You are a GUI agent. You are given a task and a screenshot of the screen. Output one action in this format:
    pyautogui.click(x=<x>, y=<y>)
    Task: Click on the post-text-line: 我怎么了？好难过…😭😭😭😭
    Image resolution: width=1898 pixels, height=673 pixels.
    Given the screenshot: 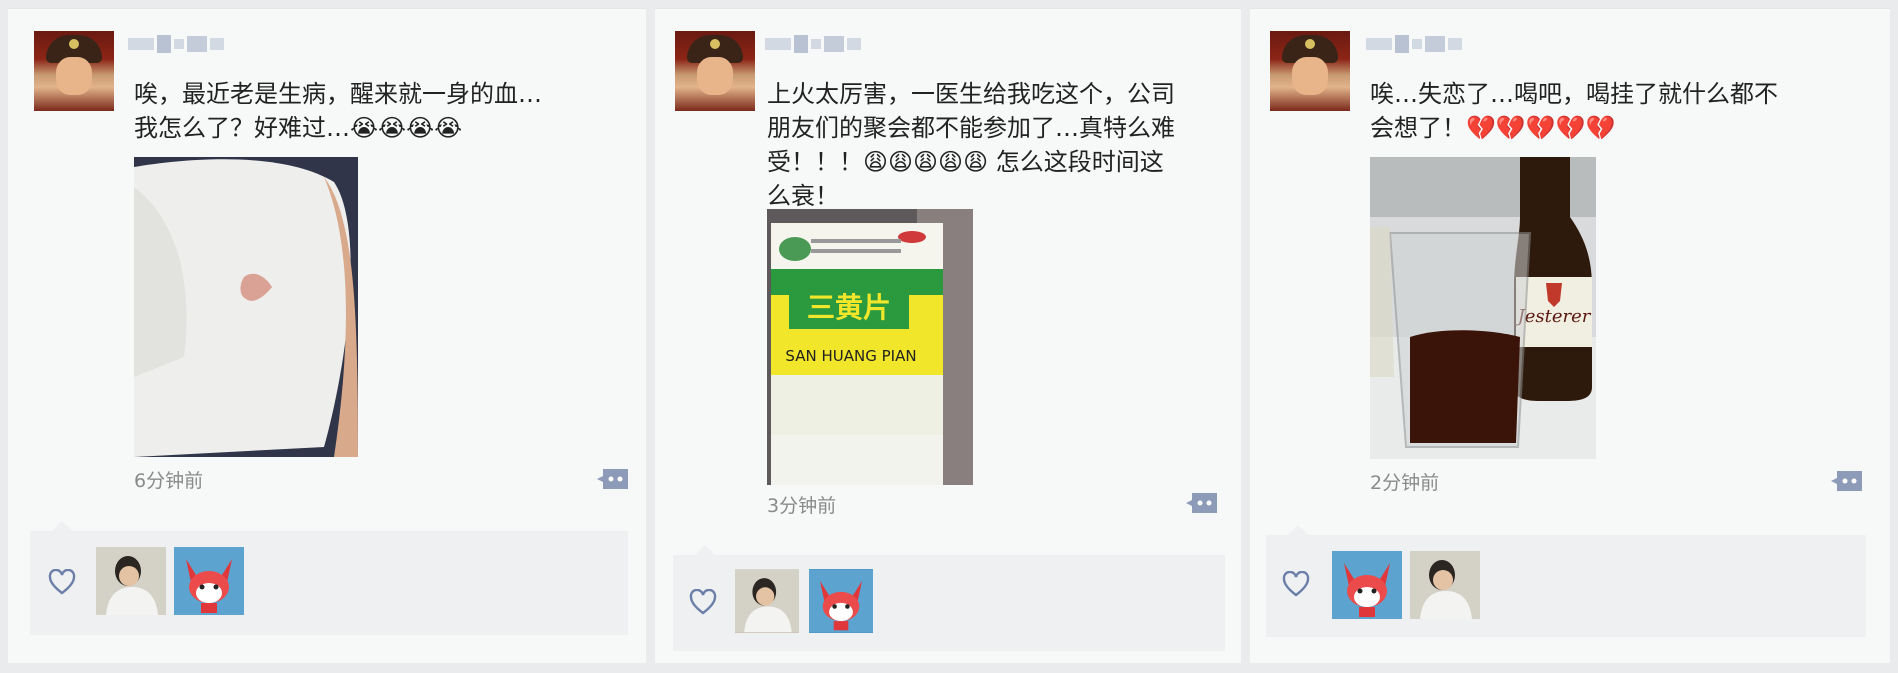 What is the action you would take?
    pyautogui.click(x=298, y=128)
    